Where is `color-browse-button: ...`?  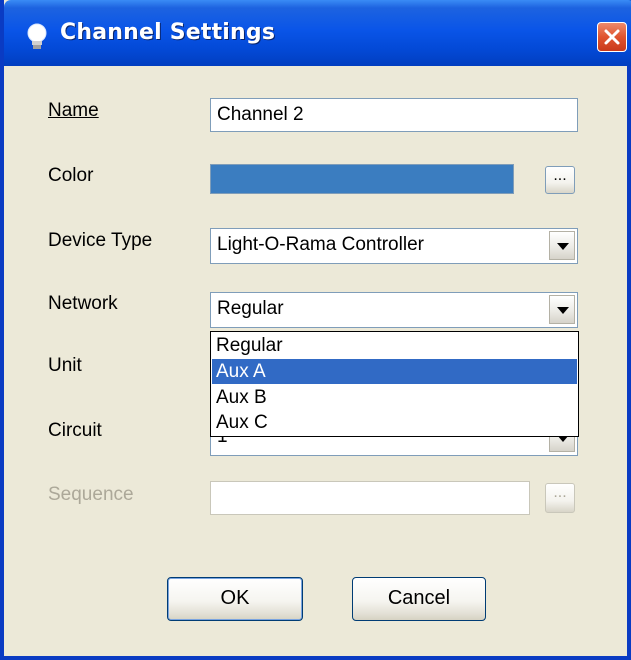
color-browse-button: ... is located at coordinates (560, 180).